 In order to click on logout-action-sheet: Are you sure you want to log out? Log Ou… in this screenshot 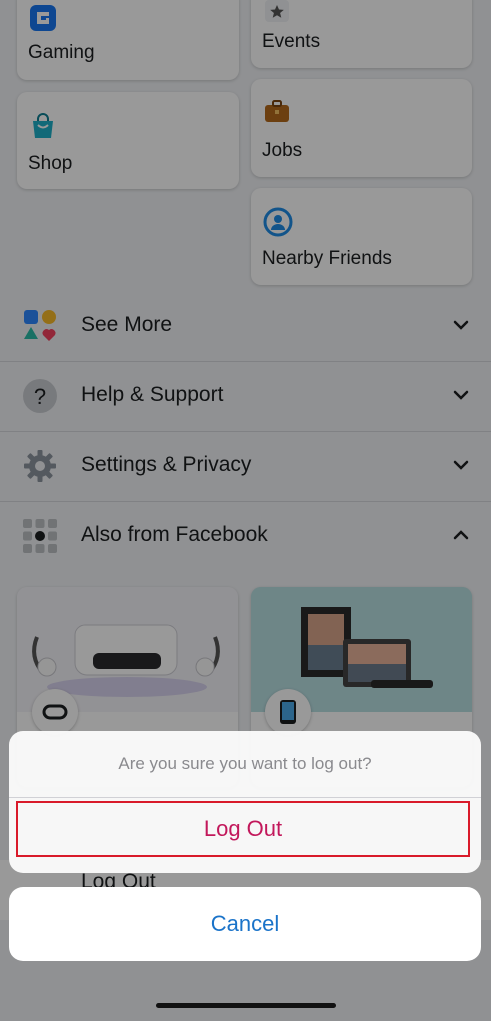, I will do `click(245, 802)`.